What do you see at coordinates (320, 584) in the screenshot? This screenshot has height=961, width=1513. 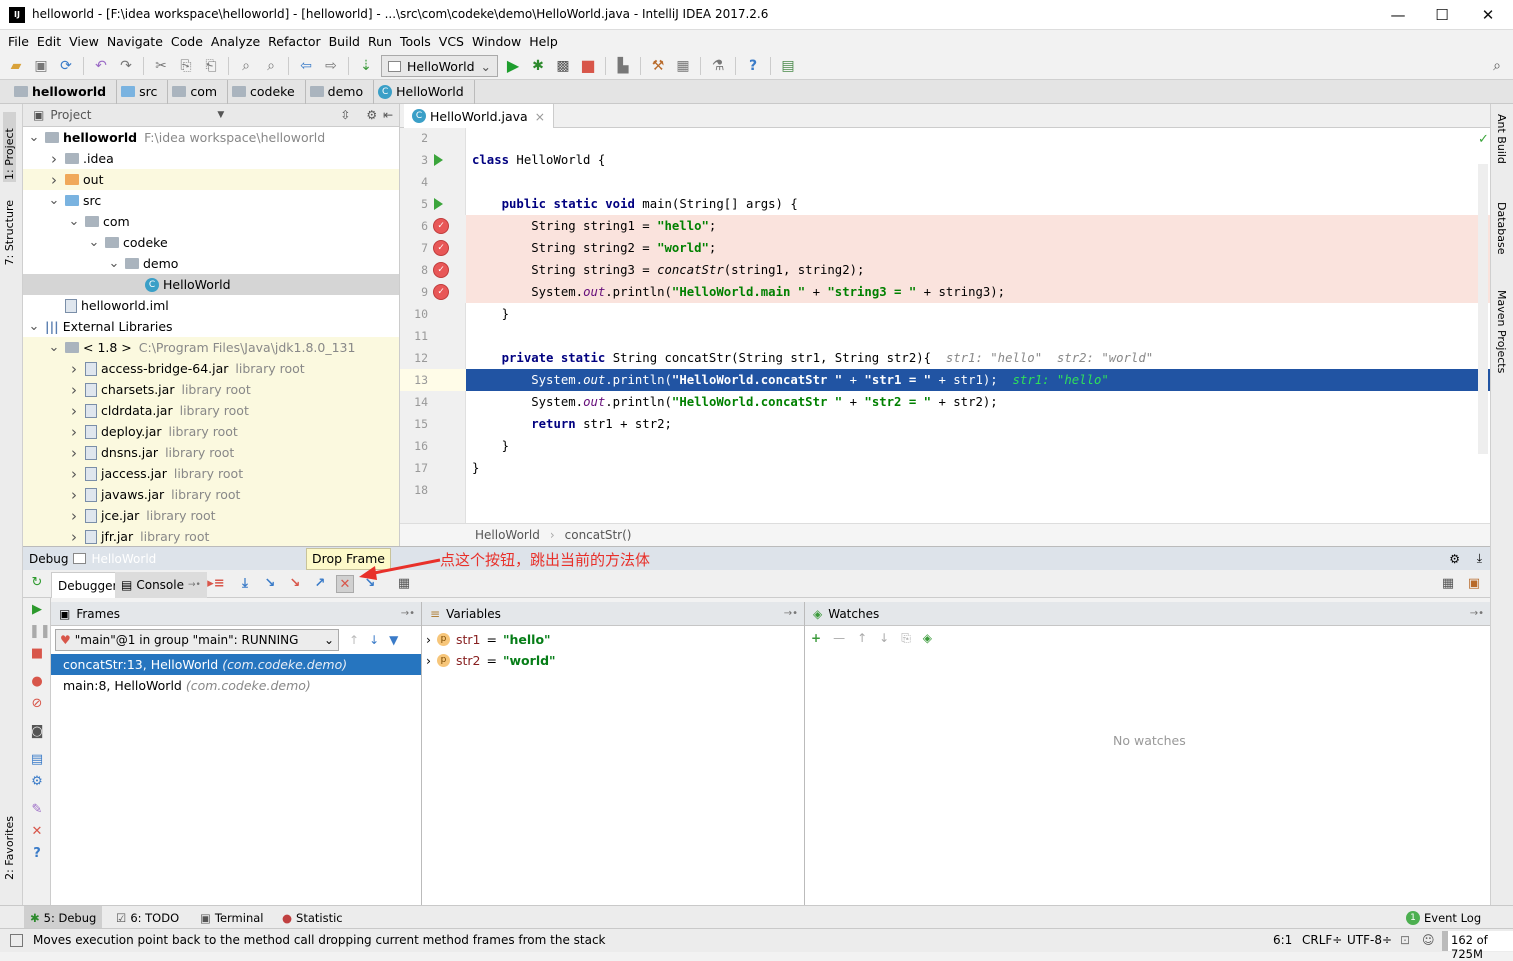 I see `step-out-icon: ↗` at bounding box center [320, 584].